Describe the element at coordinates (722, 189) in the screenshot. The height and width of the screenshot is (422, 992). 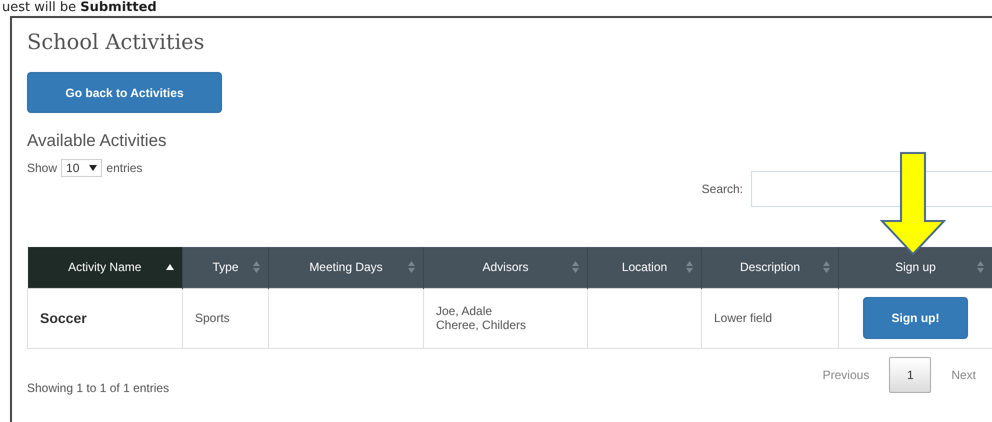
I see `search-label: Search:` at that location.